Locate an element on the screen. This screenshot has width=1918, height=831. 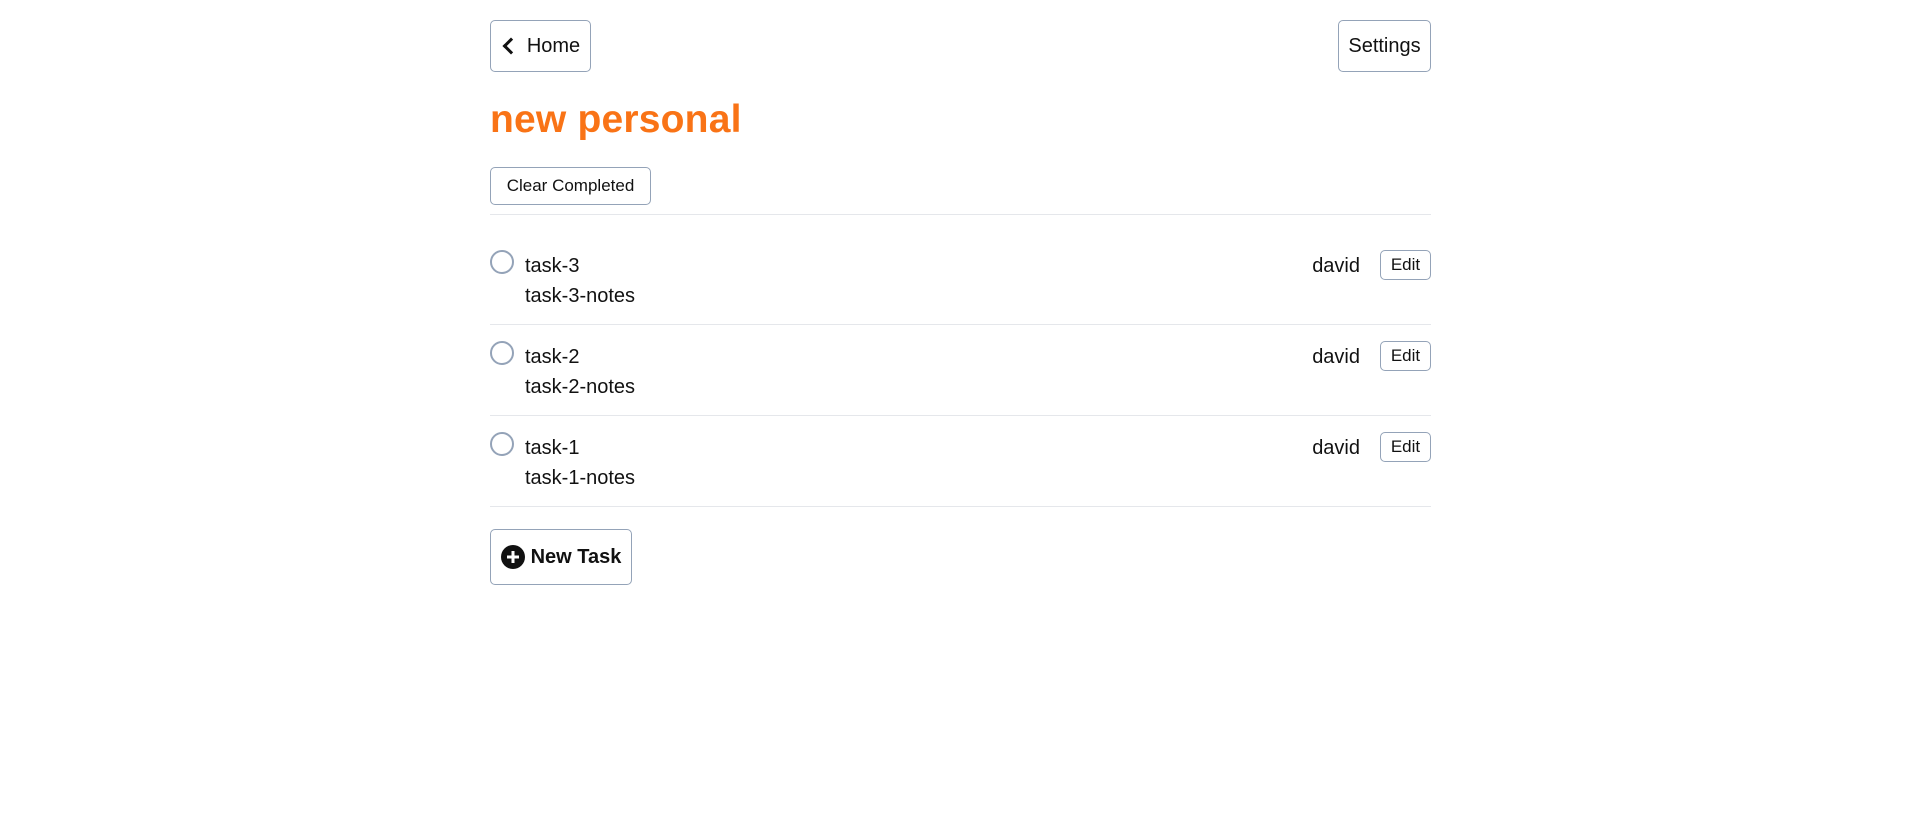
chevron-left-icon is located at coordinates (511, 46).